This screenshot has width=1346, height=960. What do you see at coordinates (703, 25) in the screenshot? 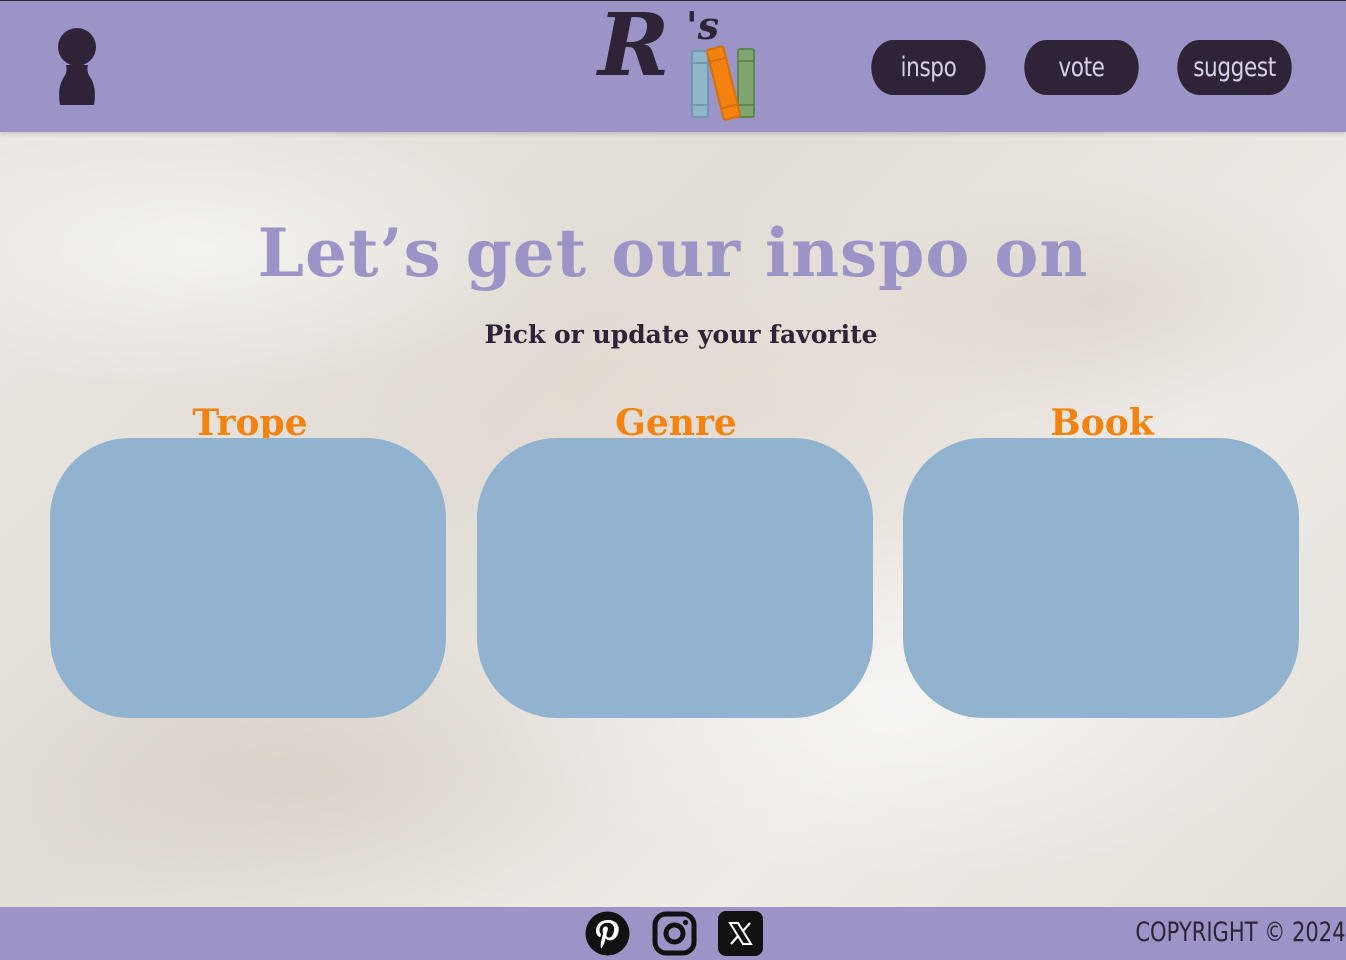
I see `logo-suffix: 's` at bounding box center [703, 25].